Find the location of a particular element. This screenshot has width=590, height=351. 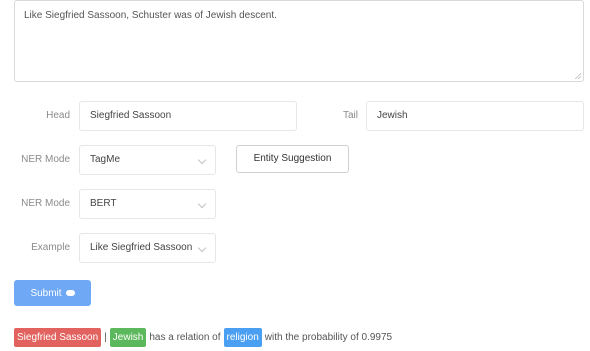

resize-handle is located at coordinates (577, 75).